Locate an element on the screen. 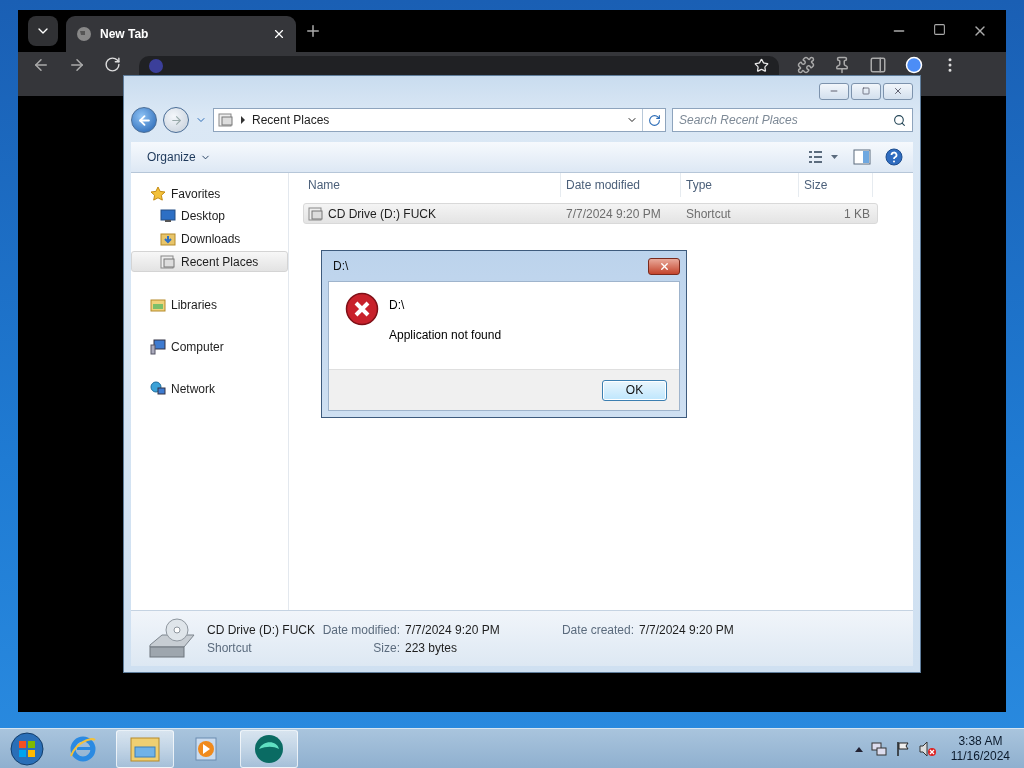  profile-icon is located at coordinates (914, 65).